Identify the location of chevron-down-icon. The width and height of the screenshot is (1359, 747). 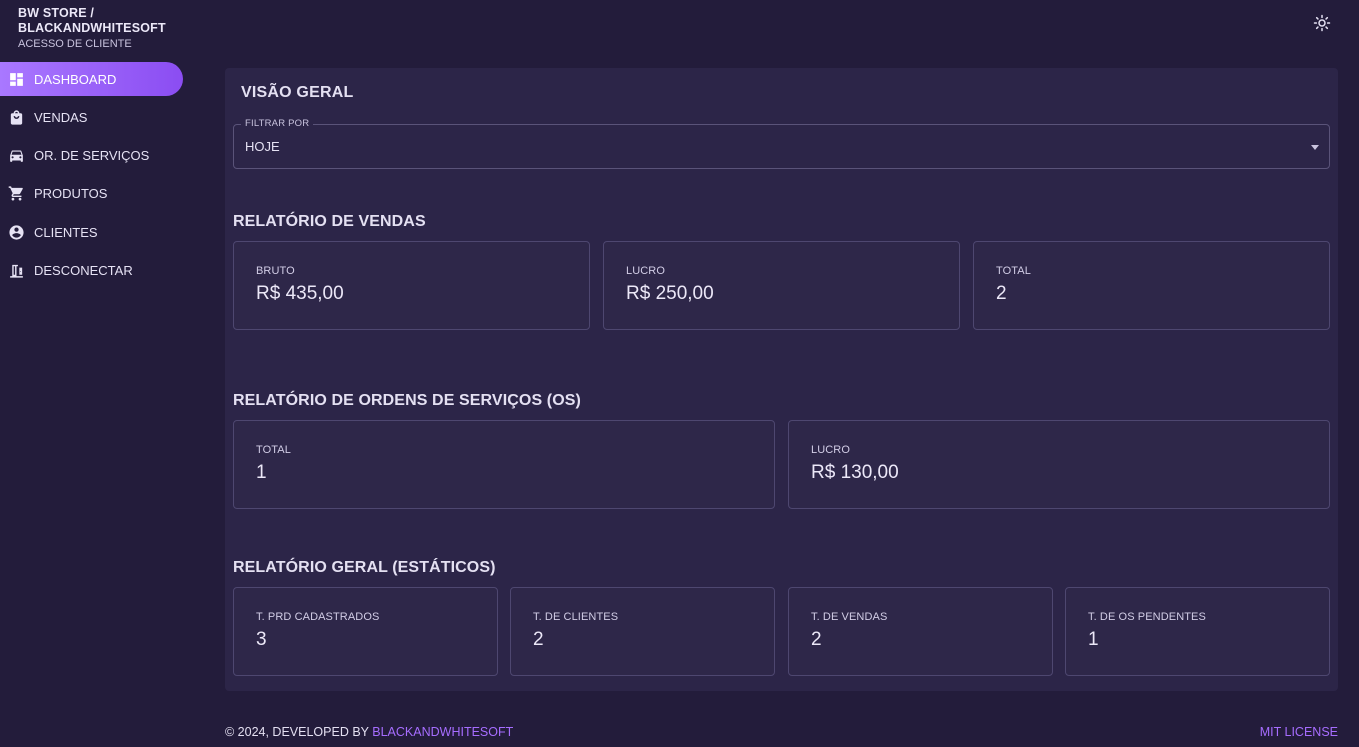
(1315, 147).